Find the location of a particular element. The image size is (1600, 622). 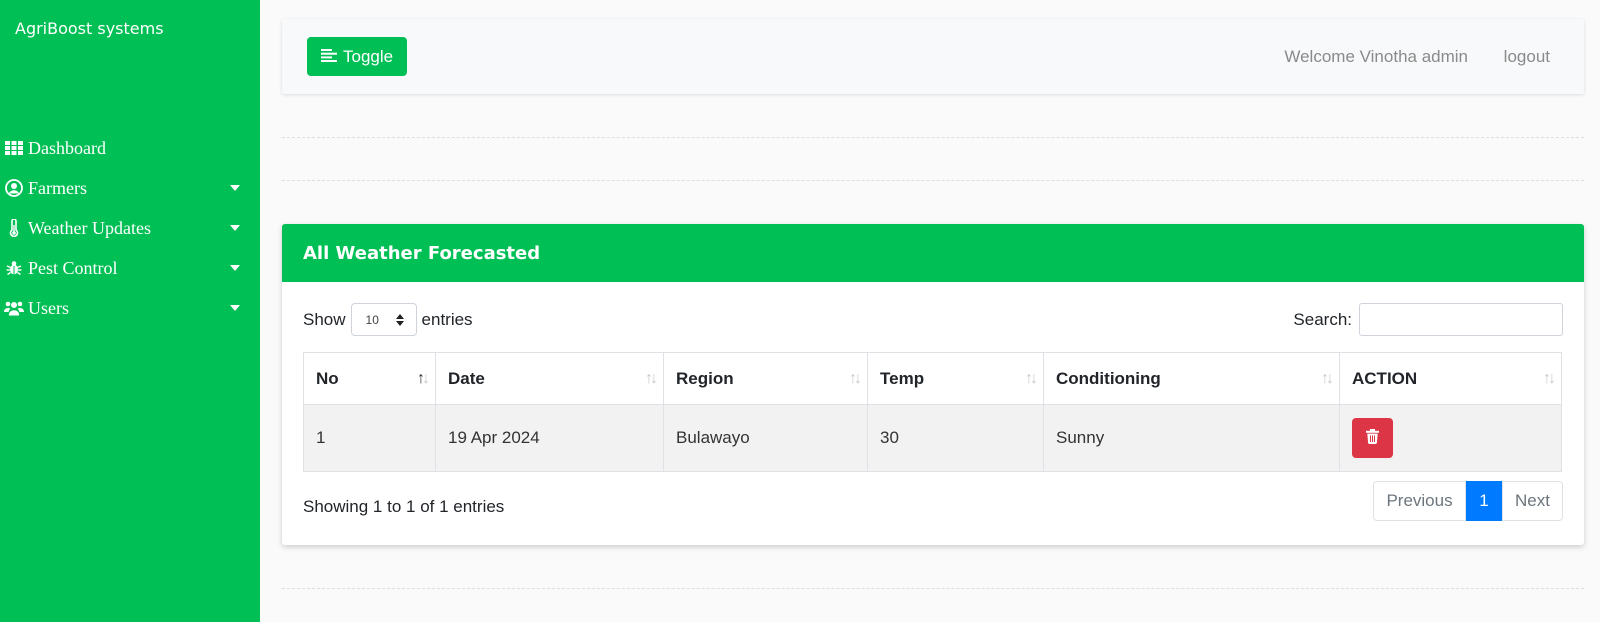

next-page-button: Next is located at coordinates (1532, 501).